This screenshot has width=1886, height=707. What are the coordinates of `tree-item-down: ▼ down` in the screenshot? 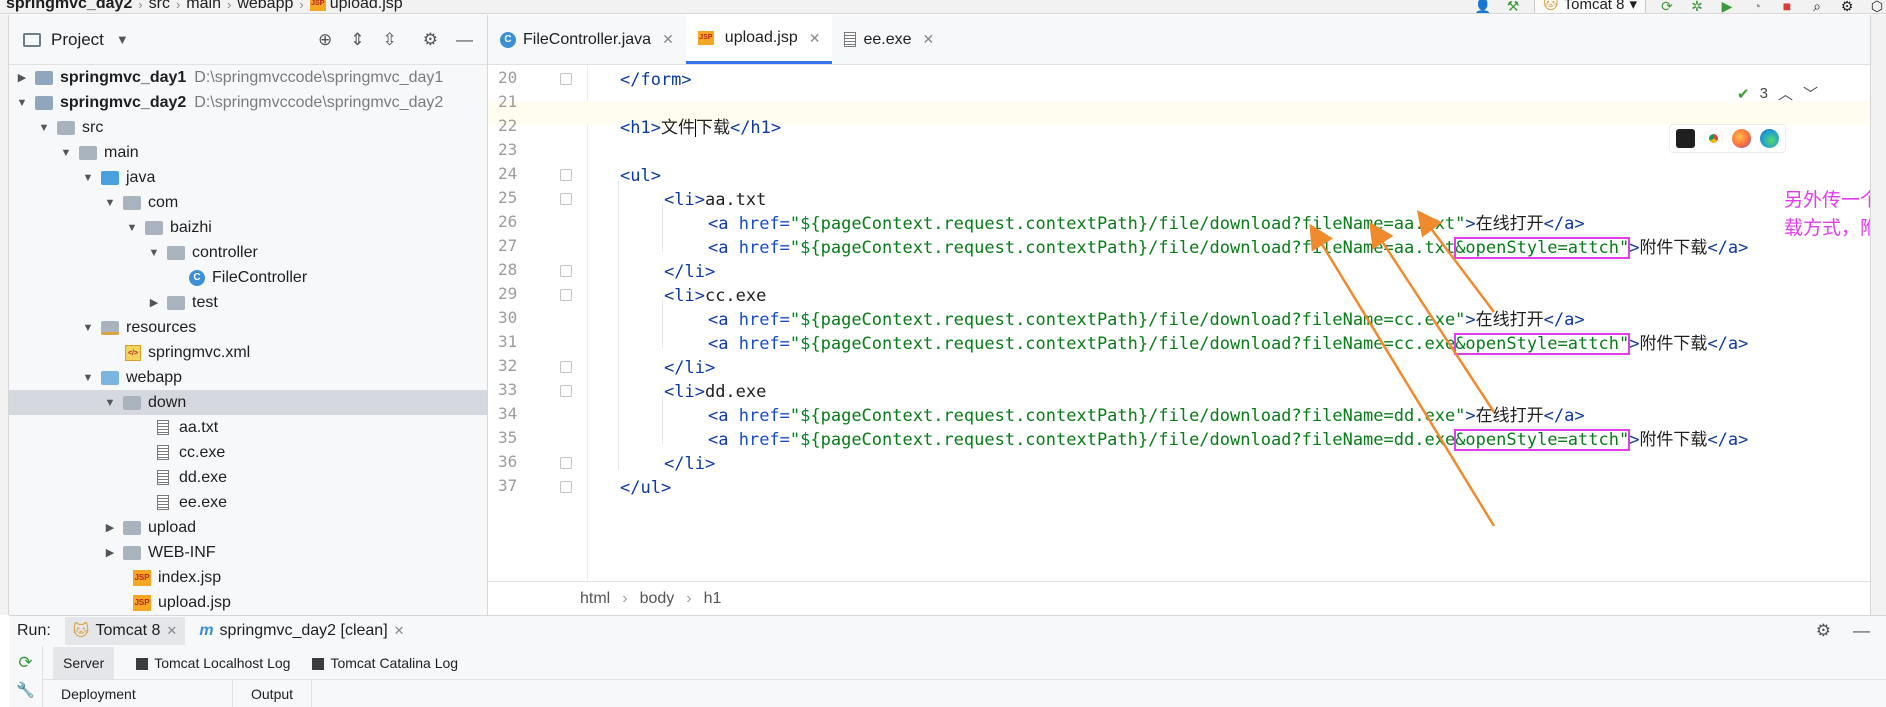 It's located at (248, 402).